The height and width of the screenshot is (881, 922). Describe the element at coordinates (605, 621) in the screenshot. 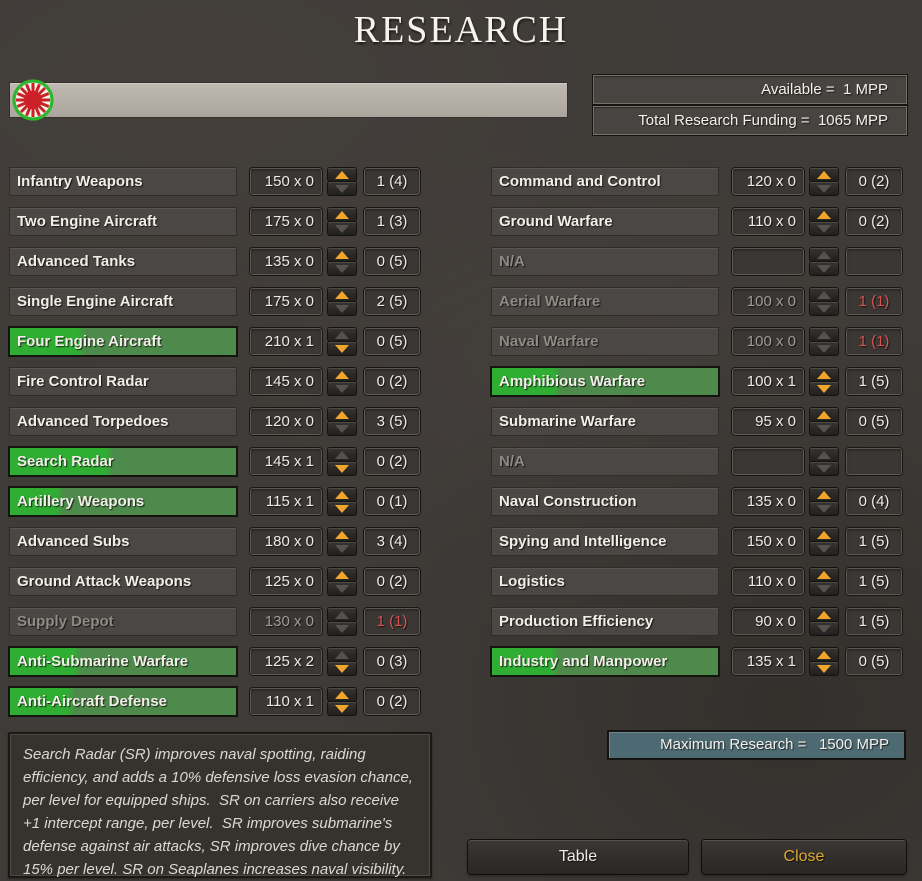

I see `research-item-label: Production Efficiency` at that location.